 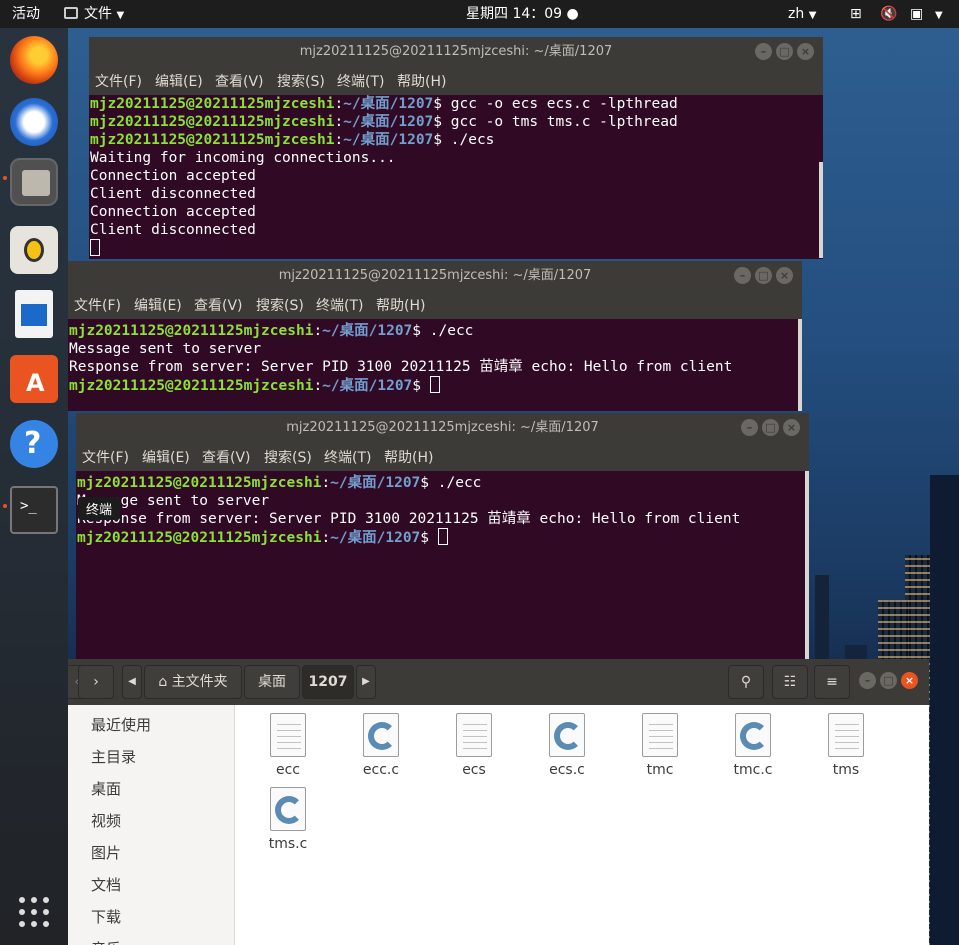 What do you see at coordinates (660, 744) in the screenshot?
I see `file-item-tmc: tmc` at bounding box center [660, 744].